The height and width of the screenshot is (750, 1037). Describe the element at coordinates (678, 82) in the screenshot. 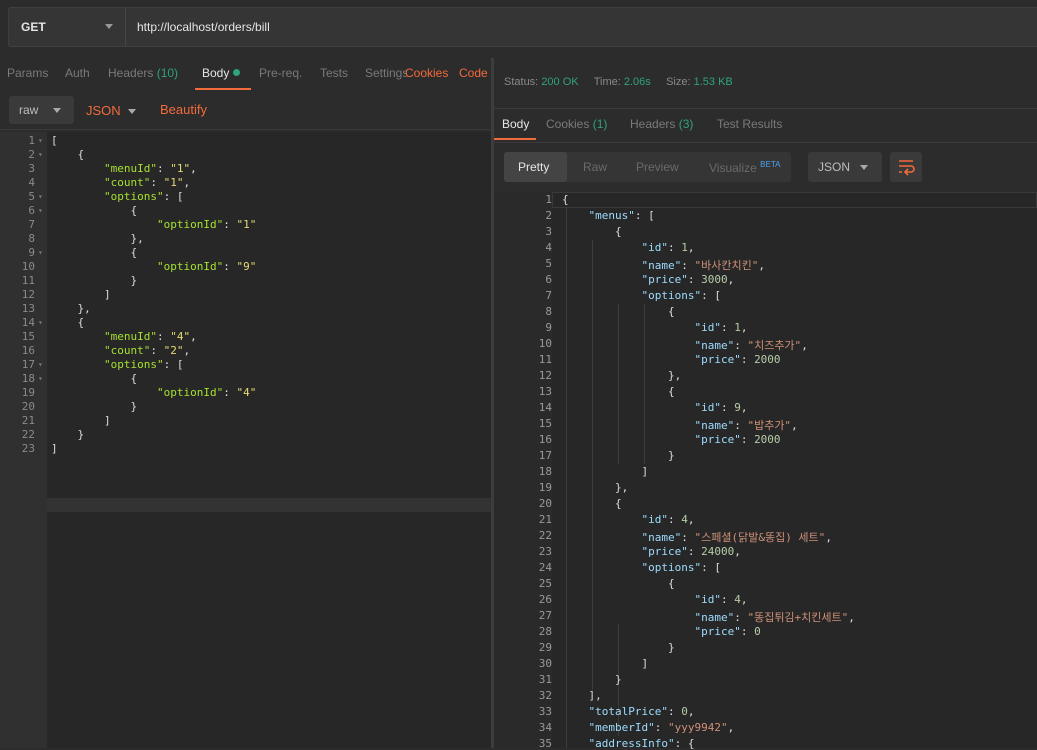

I see `size-label: Size:` at that location.